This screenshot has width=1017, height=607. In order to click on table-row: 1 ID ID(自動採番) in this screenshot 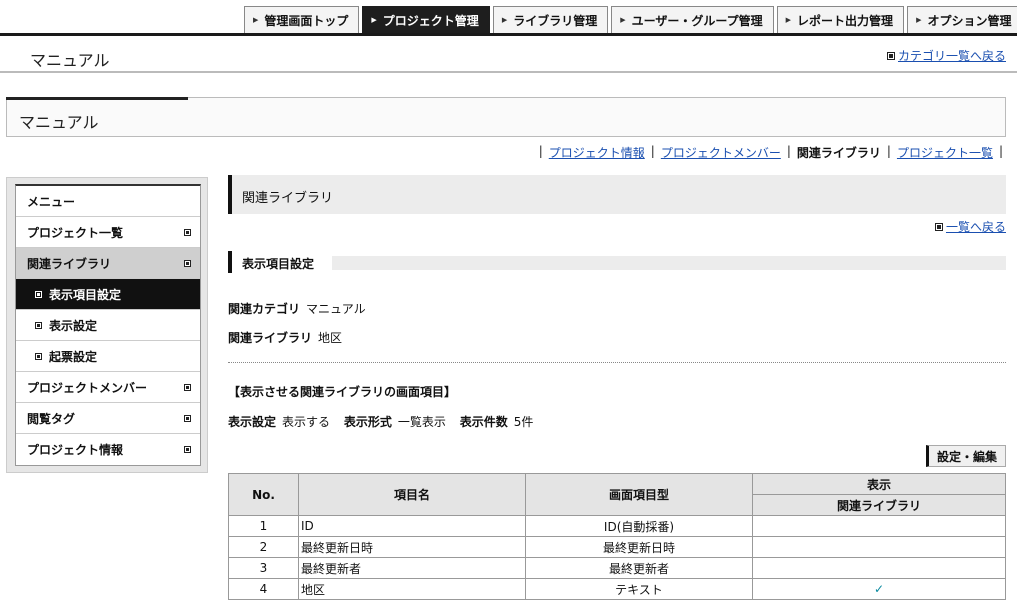, I will do `click(617, 526)`.